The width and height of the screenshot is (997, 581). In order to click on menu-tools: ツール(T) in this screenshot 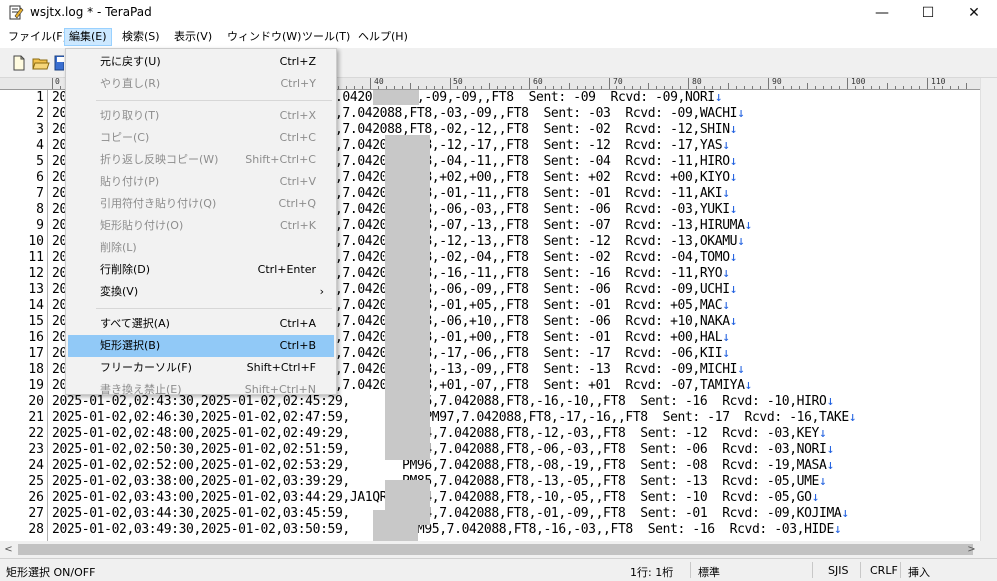, I will do `click(326, 37)`.